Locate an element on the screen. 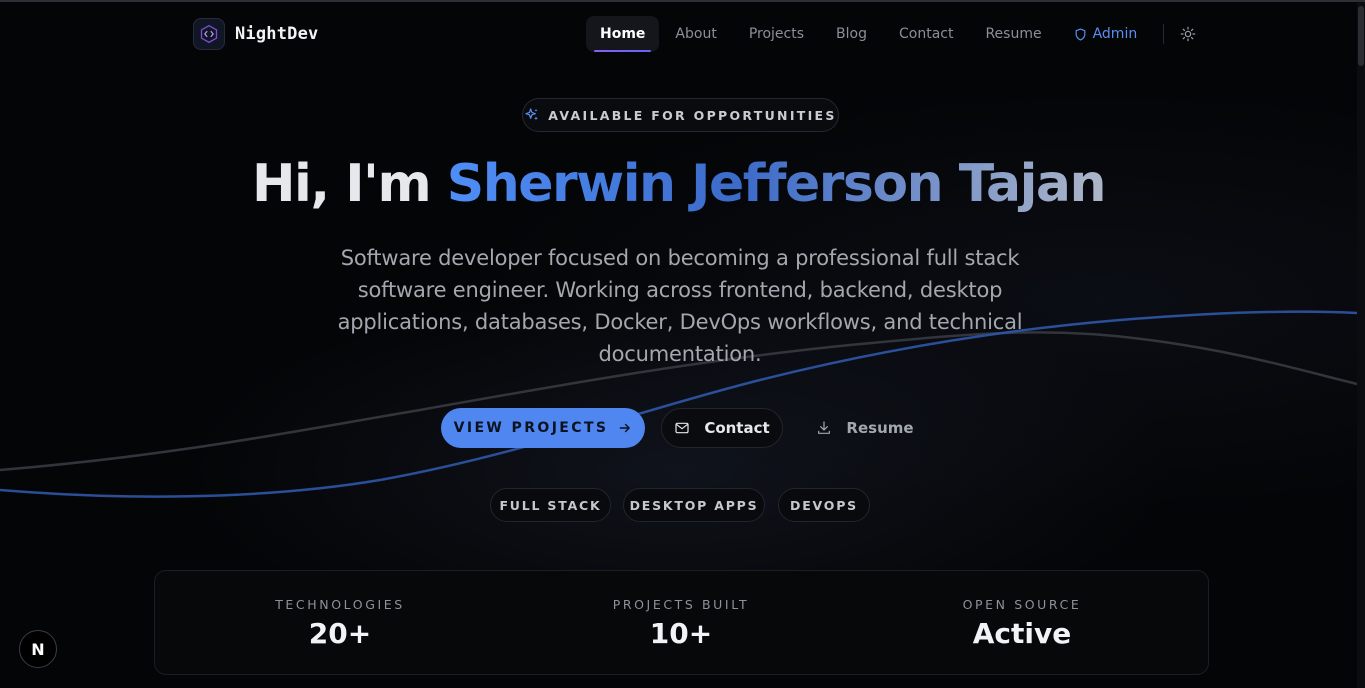 The width and height of the screenshot is (1365, 688). sun-icon is located at coordinates (1188, 34).